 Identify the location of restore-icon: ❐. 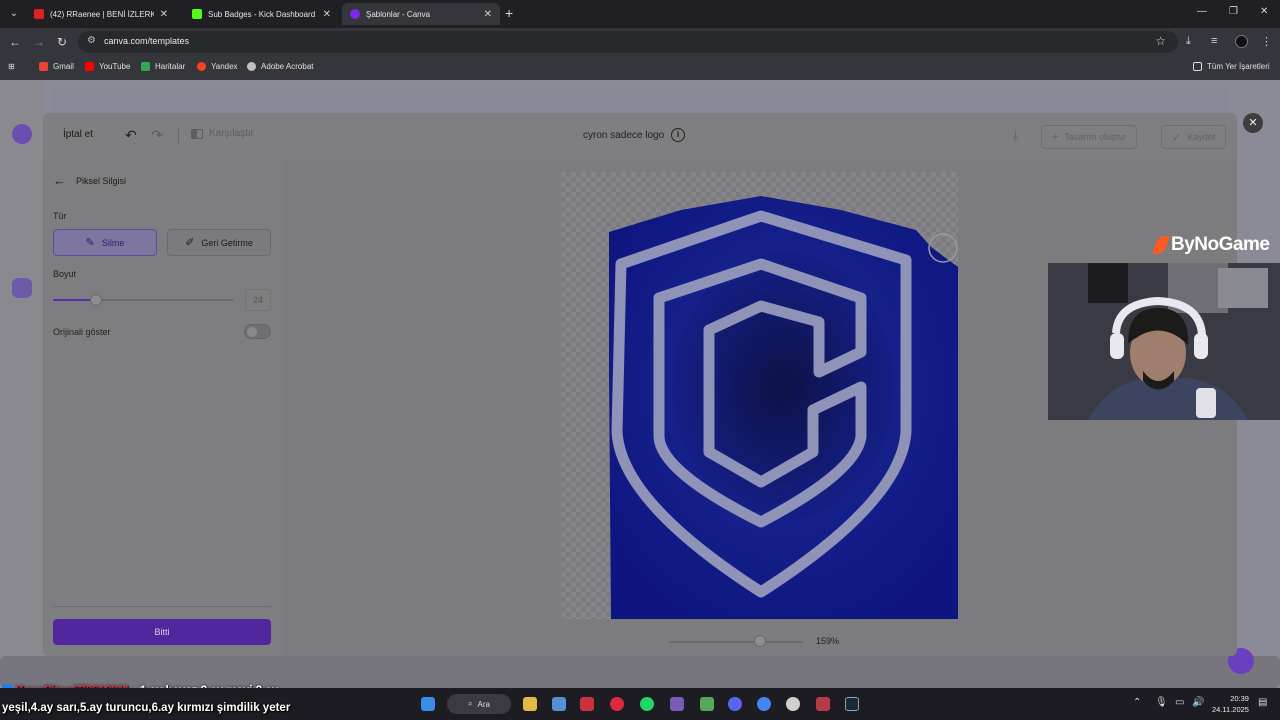
(1233, 11).